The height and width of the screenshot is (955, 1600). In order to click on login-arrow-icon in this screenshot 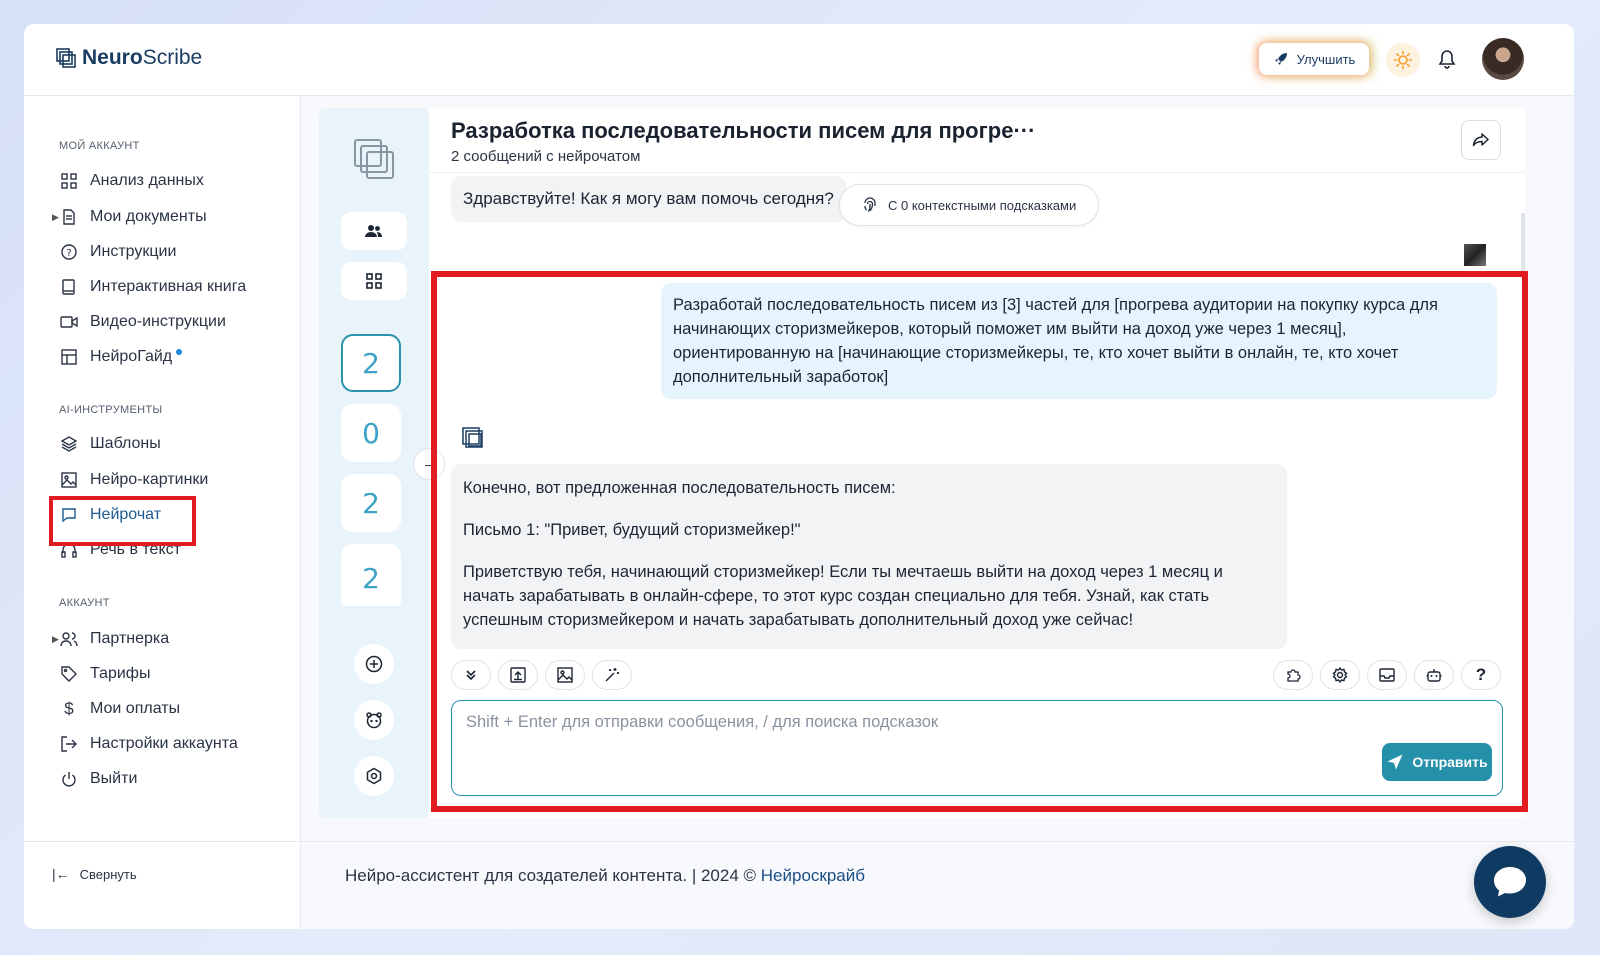, I will do `click(69, 744)`.